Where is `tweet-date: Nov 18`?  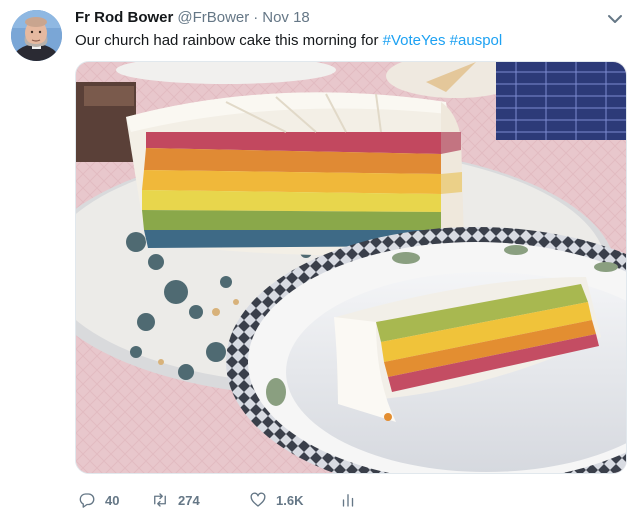
tweet-date: Nov 18 is located at coordinates (286, 17).